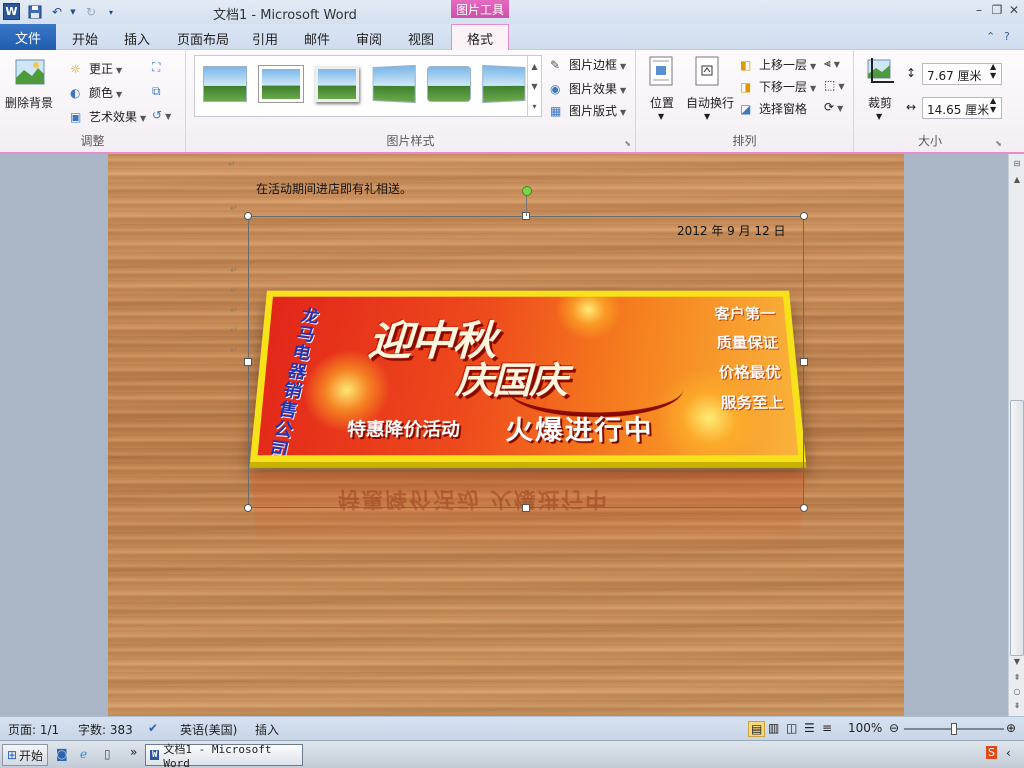  Describe the element at coordinates (804, 508) in the screenshot. I see `resize-handle-bottom-right` at that location.